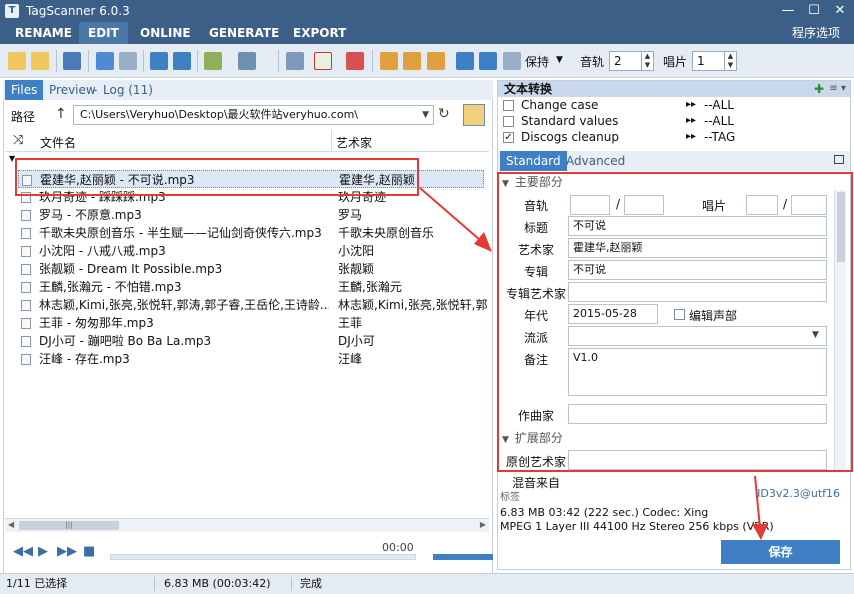  I want to click on sort-icon, so click(247, 61).